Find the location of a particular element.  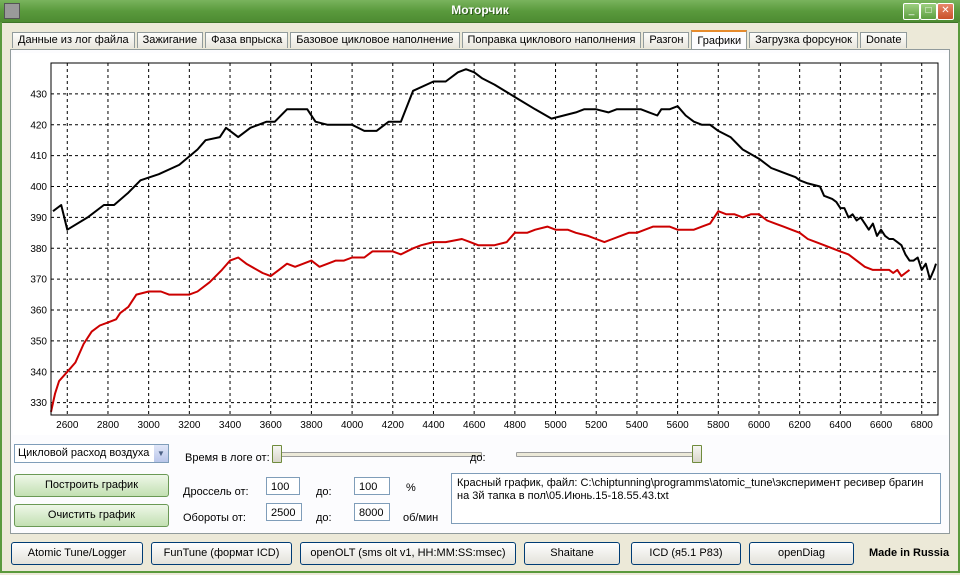

time-from-label: Время в логе от: is located at coordinates (227, 458).